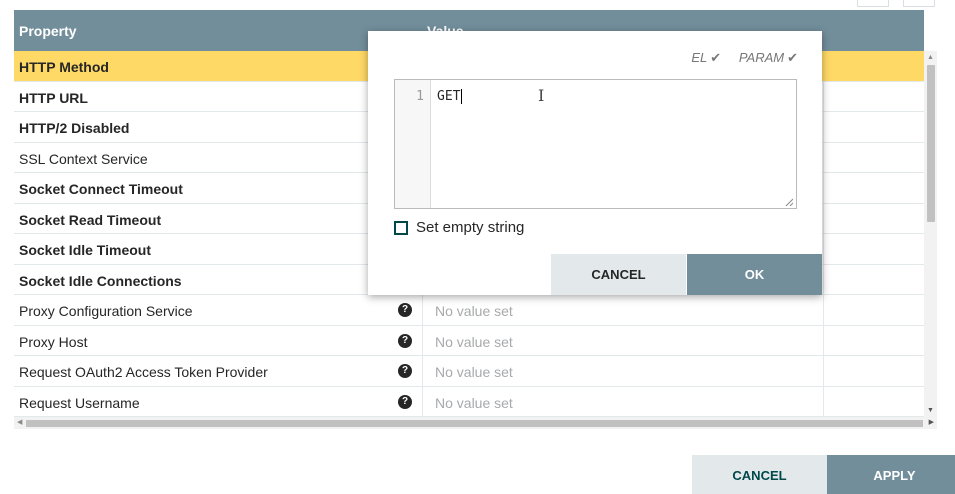 The height and width of the screenshot is (494, 955). Describe the element at coordinates (919, 3) in the screenshot. I see `corner-box-right` at that location.